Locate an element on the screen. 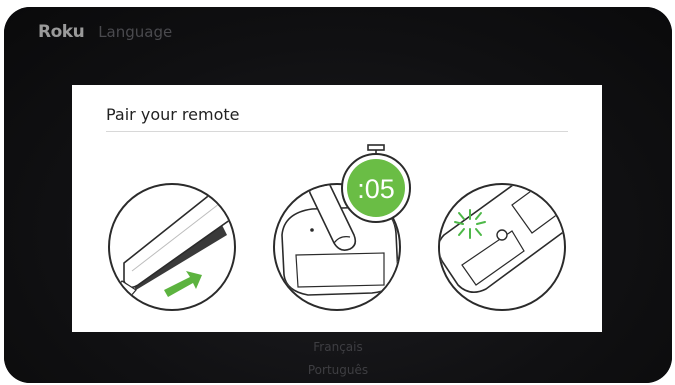 The height and width of the screenshot is (385, 675). roku-logo: Roku is located at coordinates (61, 32).